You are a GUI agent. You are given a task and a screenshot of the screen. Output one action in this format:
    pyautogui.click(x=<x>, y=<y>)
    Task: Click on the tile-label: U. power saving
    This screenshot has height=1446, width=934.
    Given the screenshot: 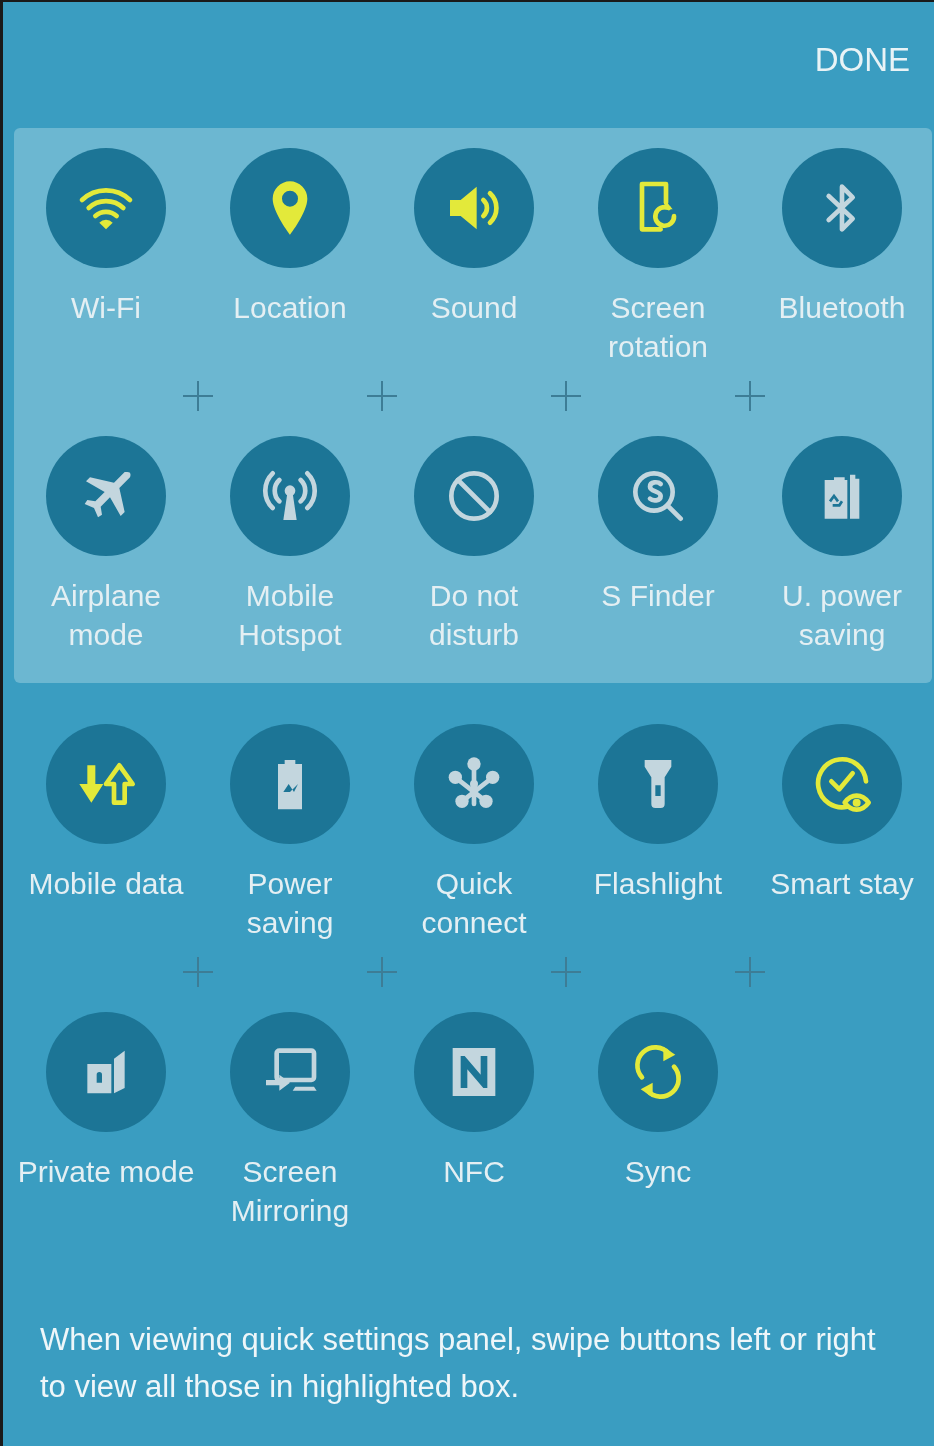 What is the action you would take?
    pyautogui.click(x=841, y=615)
    